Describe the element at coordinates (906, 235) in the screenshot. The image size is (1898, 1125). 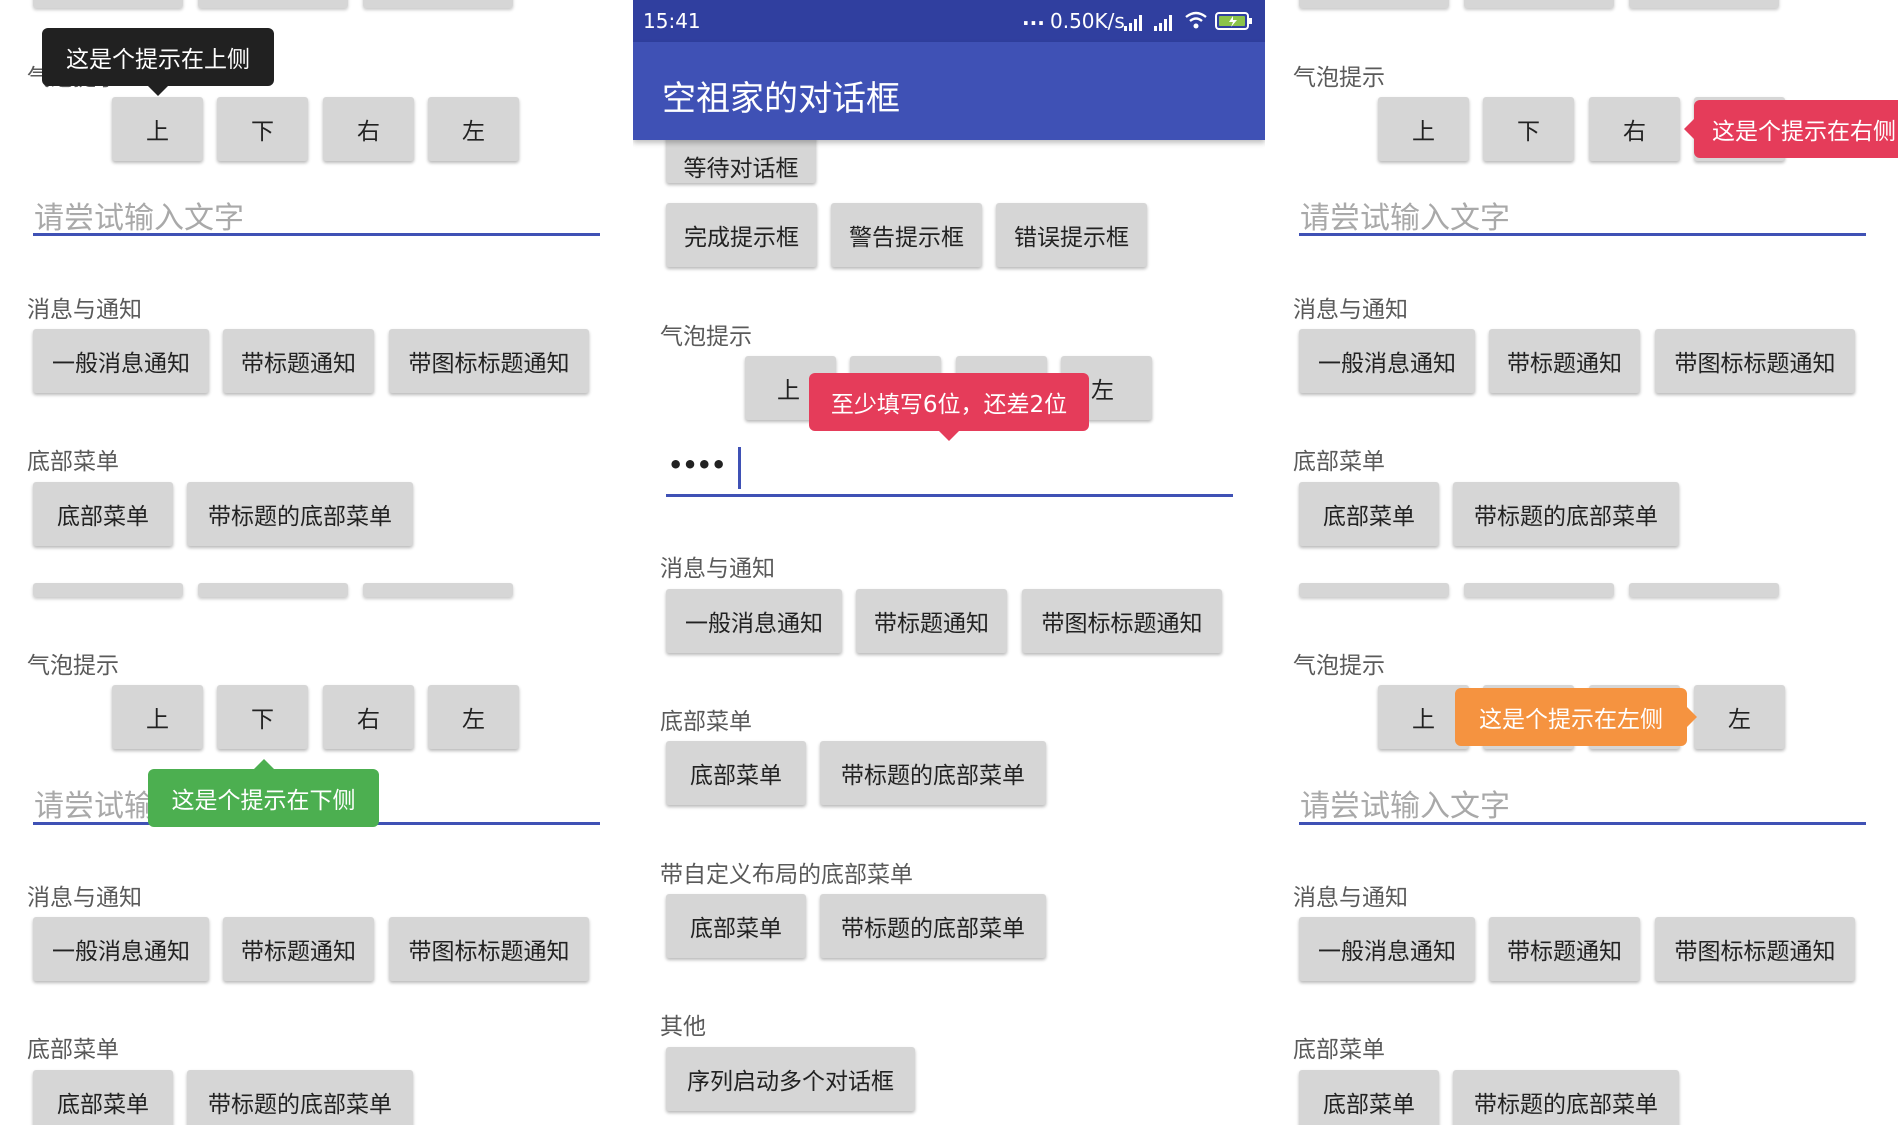
I see `warning-dialog-button: 警告提示框` at that location.